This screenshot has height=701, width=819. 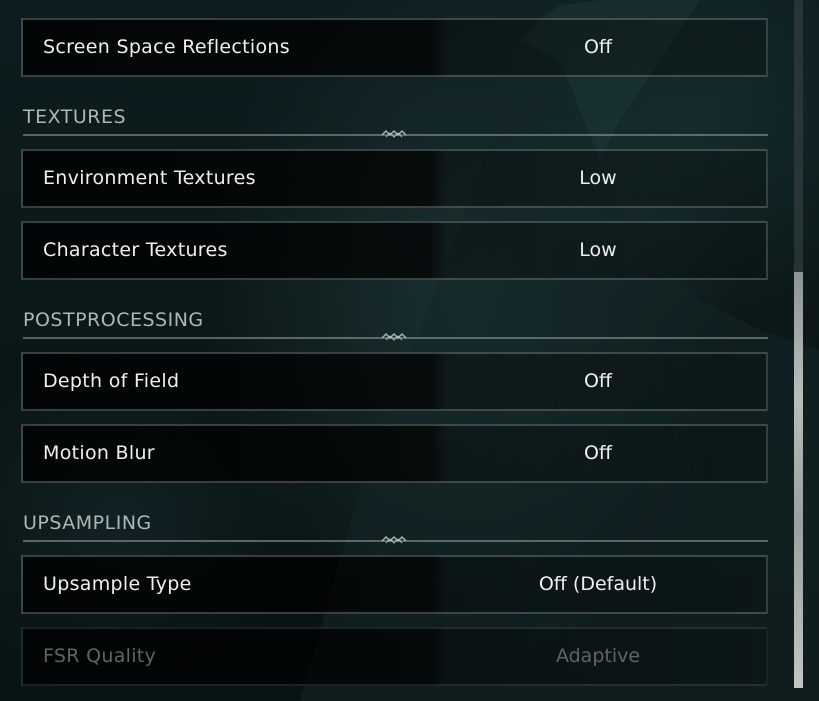 I want to click on section-title: UPSAMPLING, so click(x=87, y=523).